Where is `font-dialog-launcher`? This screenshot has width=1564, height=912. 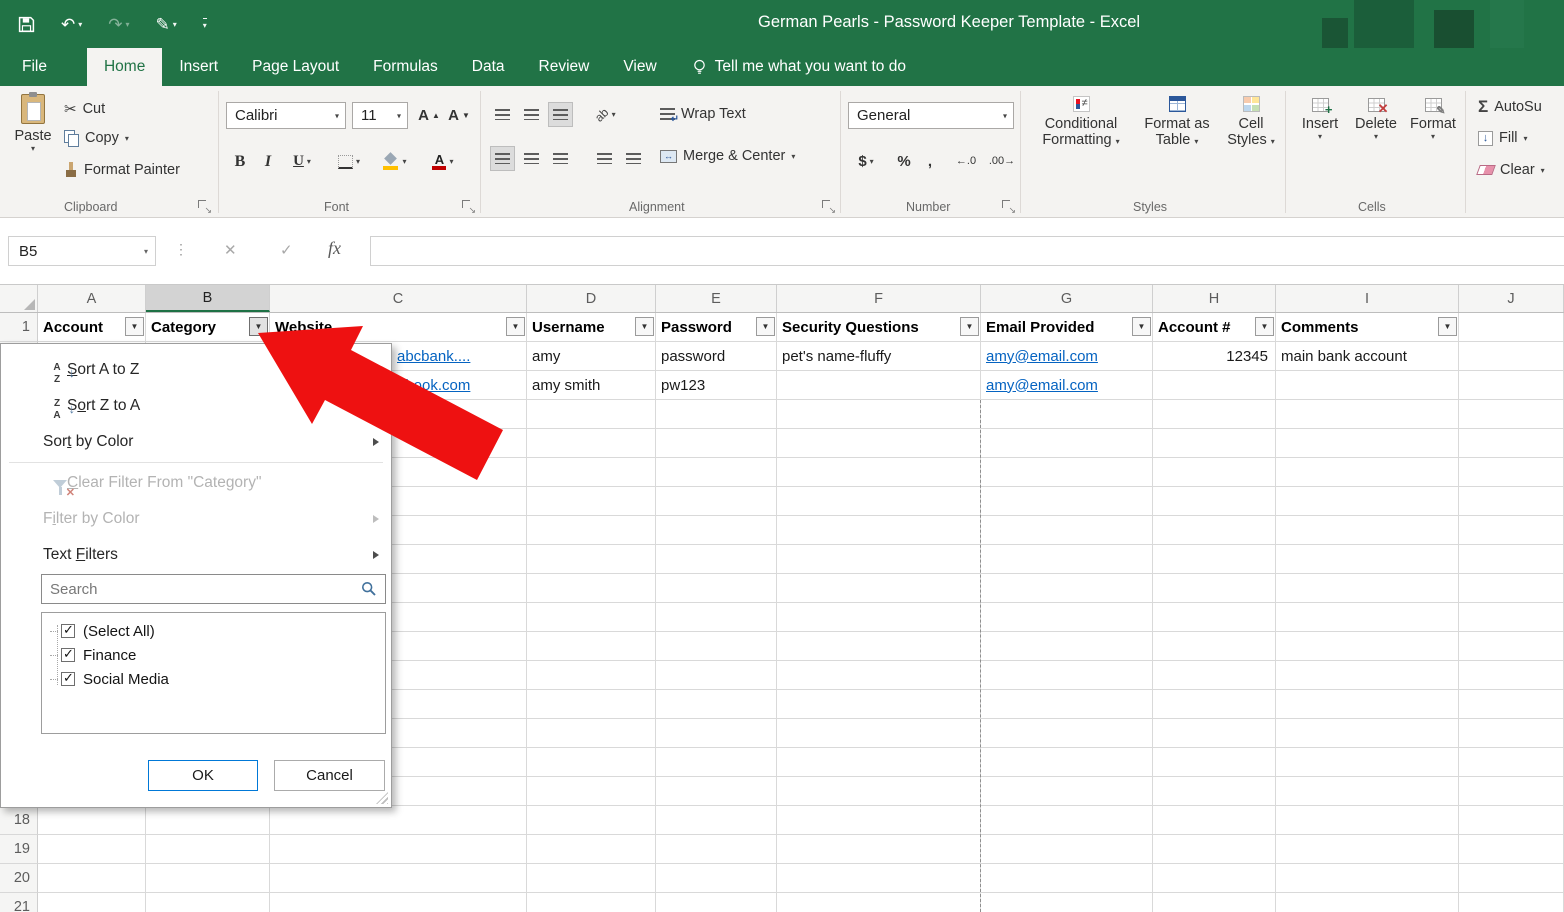 font-dialog-launcher is located at coordinates (469, 208).